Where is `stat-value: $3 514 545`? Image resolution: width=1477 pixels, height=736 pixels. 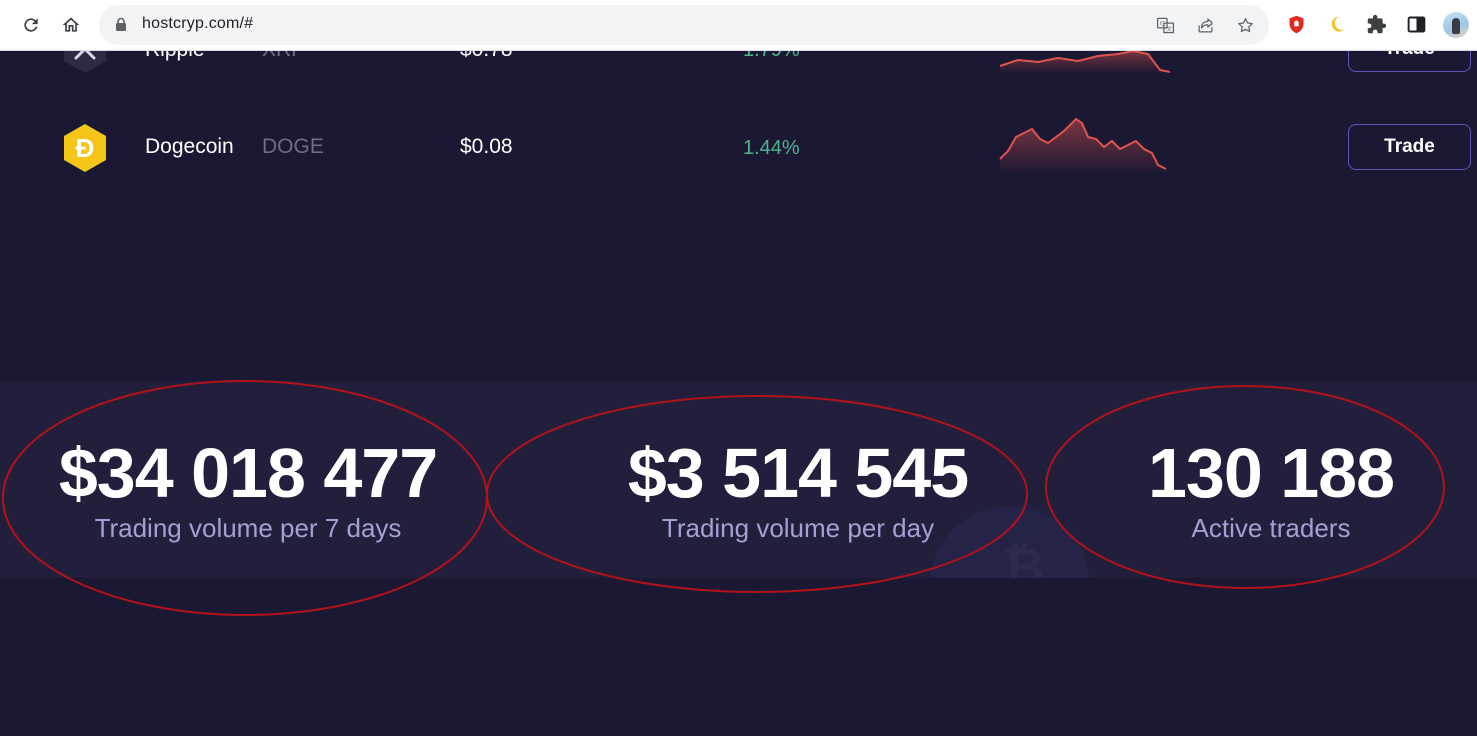 stat-value: $3 514 545 is located at coordinates (798, 473).